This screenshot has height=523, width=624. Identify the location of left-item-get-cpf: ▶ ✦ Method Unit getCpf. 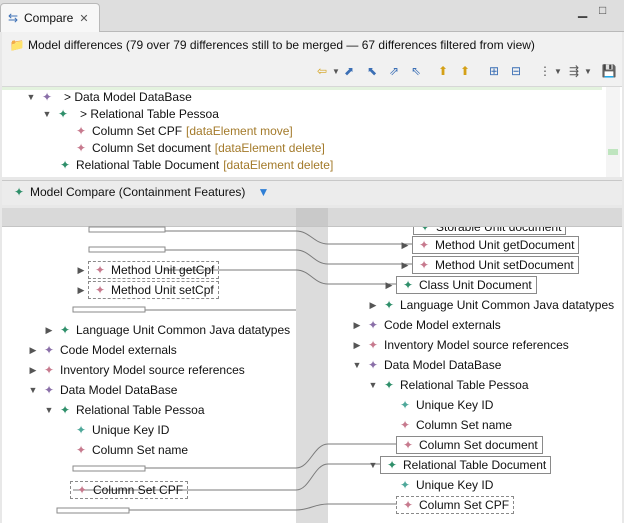
(148, 270).